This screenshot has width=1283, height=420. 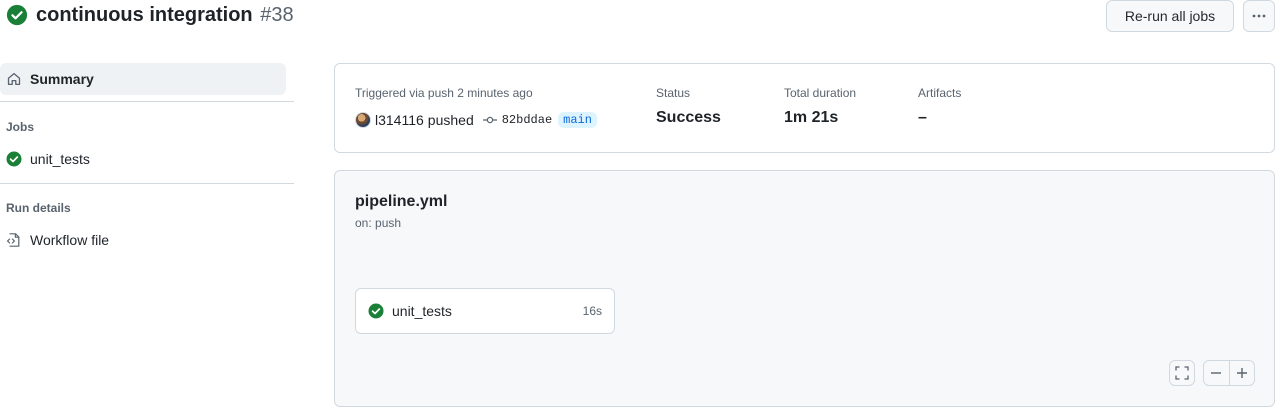 What do you see at coordinates (577, 120) in the screenshot?
I see `branch-badge: main` at bounding box center [577, 120].